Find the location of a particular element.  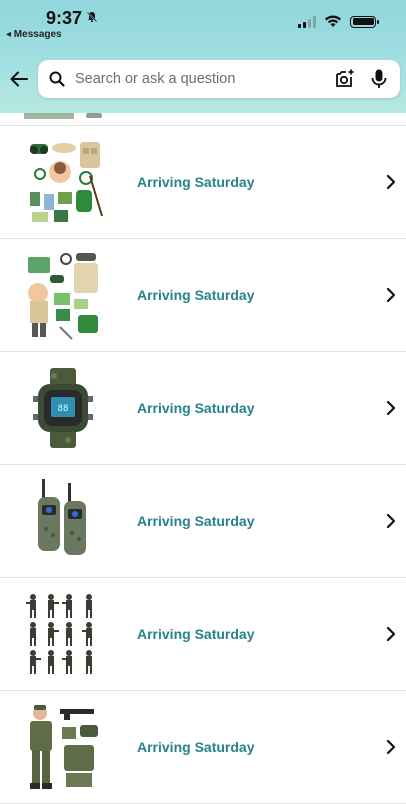

camera-search-icon is located at coordinates (345, 79).